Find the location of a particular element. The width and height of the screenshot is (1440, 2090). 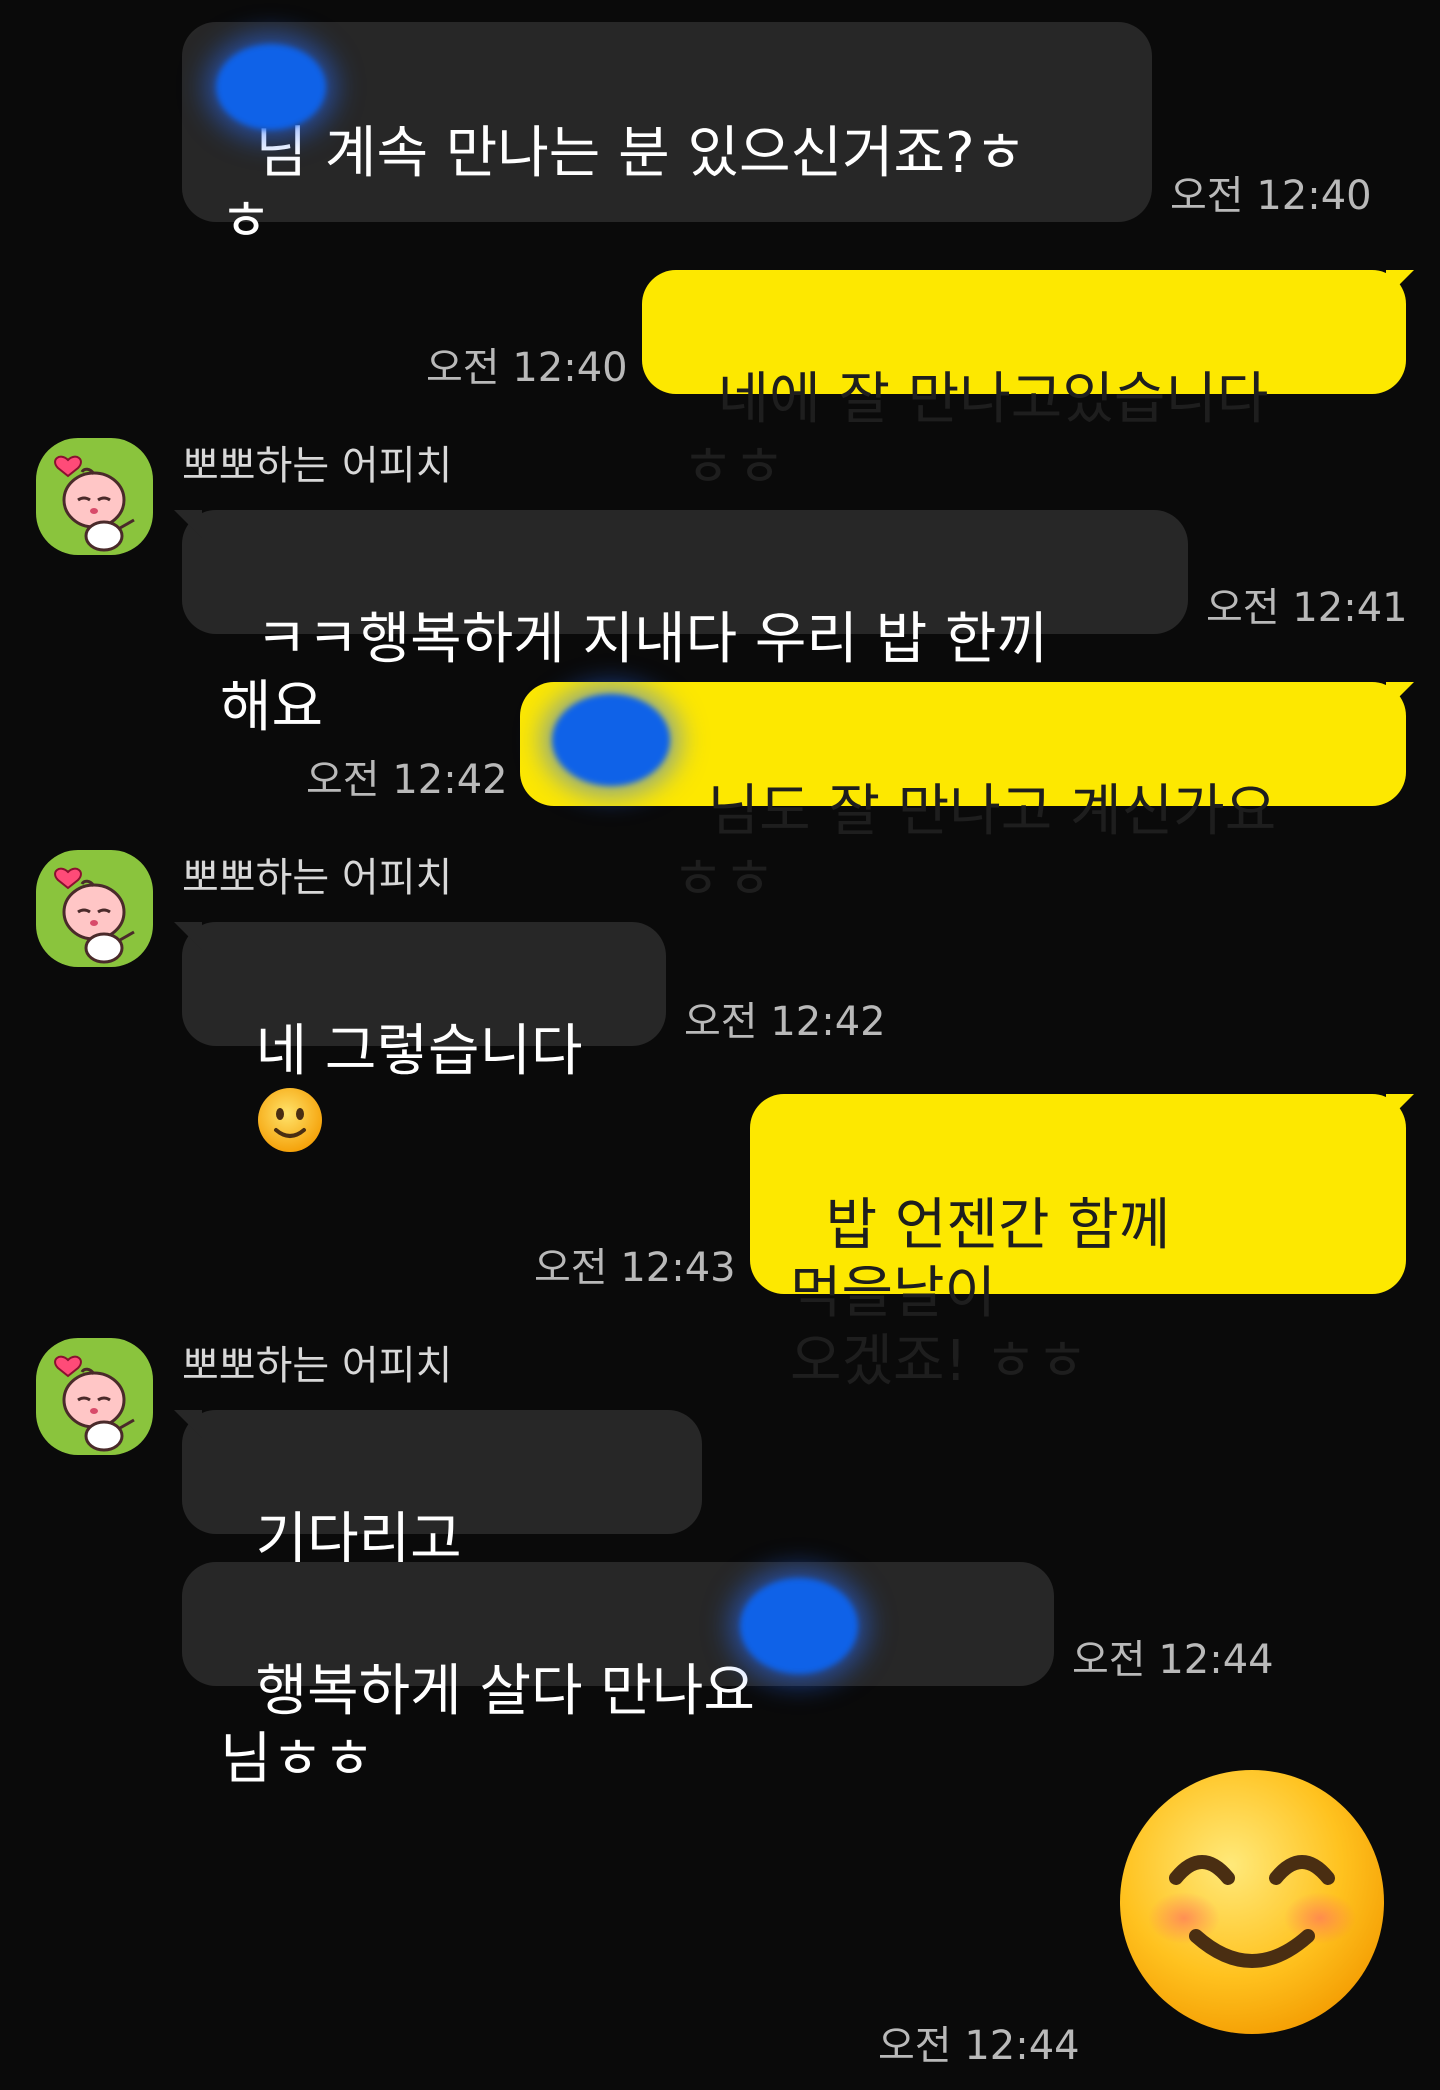

message-bubble-outgoing: 밥 언젠간 함께 먹을날이 오겠죠! ㅎㅎ is located at coordinates (1078, 1244).